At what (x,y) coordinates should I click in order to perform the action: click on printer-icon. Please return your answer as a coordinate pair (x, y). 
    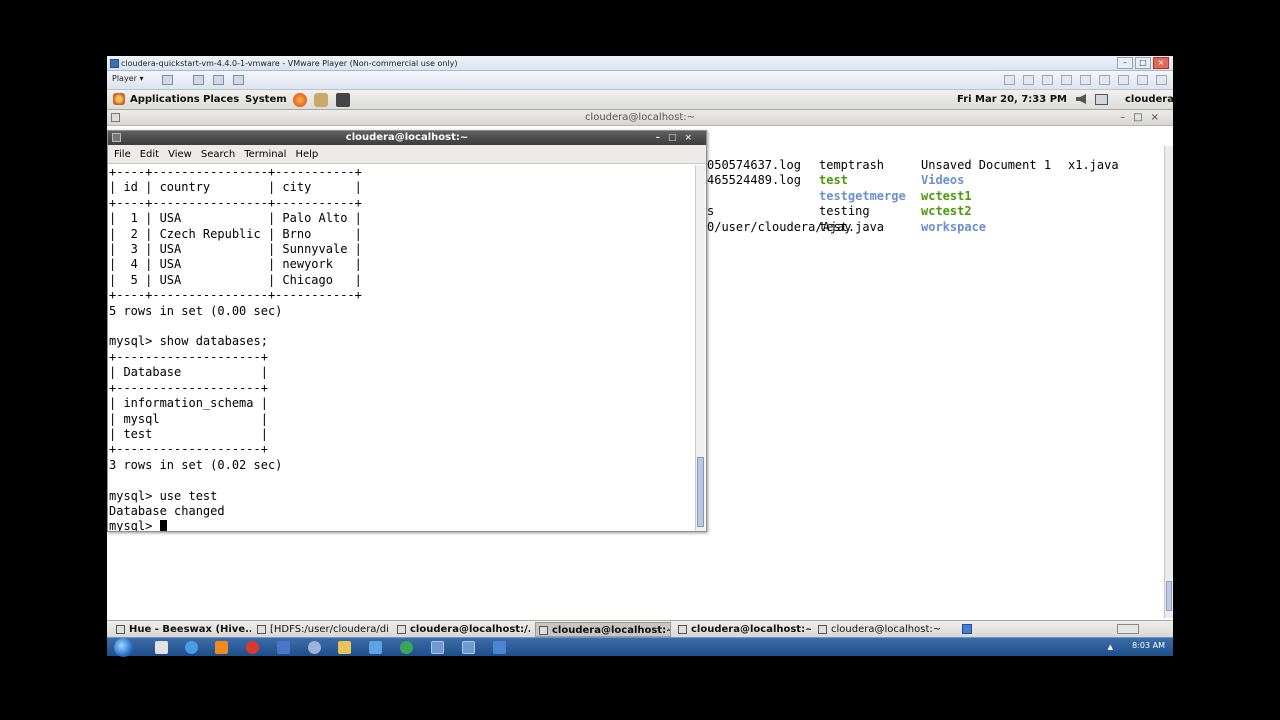
    Looking at the image, I should click on (1142, 80).